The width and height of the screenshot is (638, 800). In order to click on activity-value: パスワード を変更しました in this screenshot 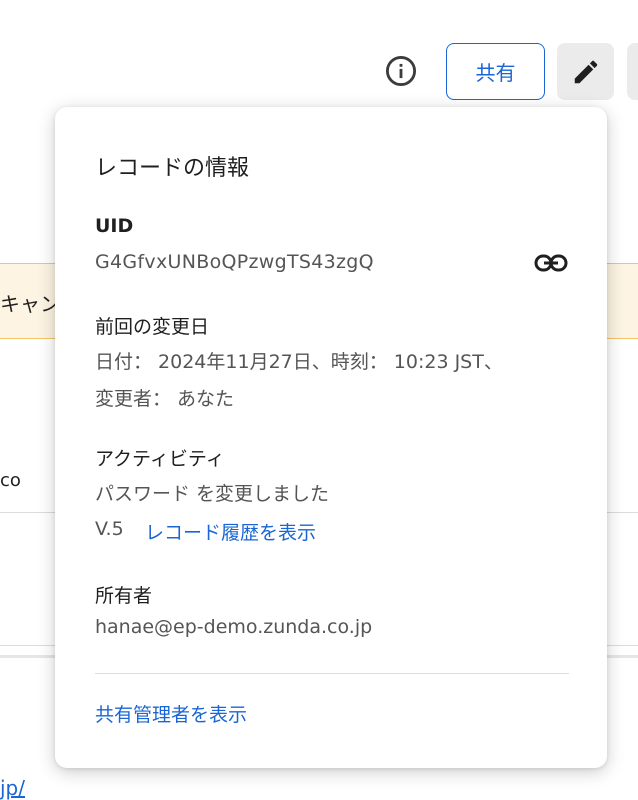, I will do `click(212, 494)`.